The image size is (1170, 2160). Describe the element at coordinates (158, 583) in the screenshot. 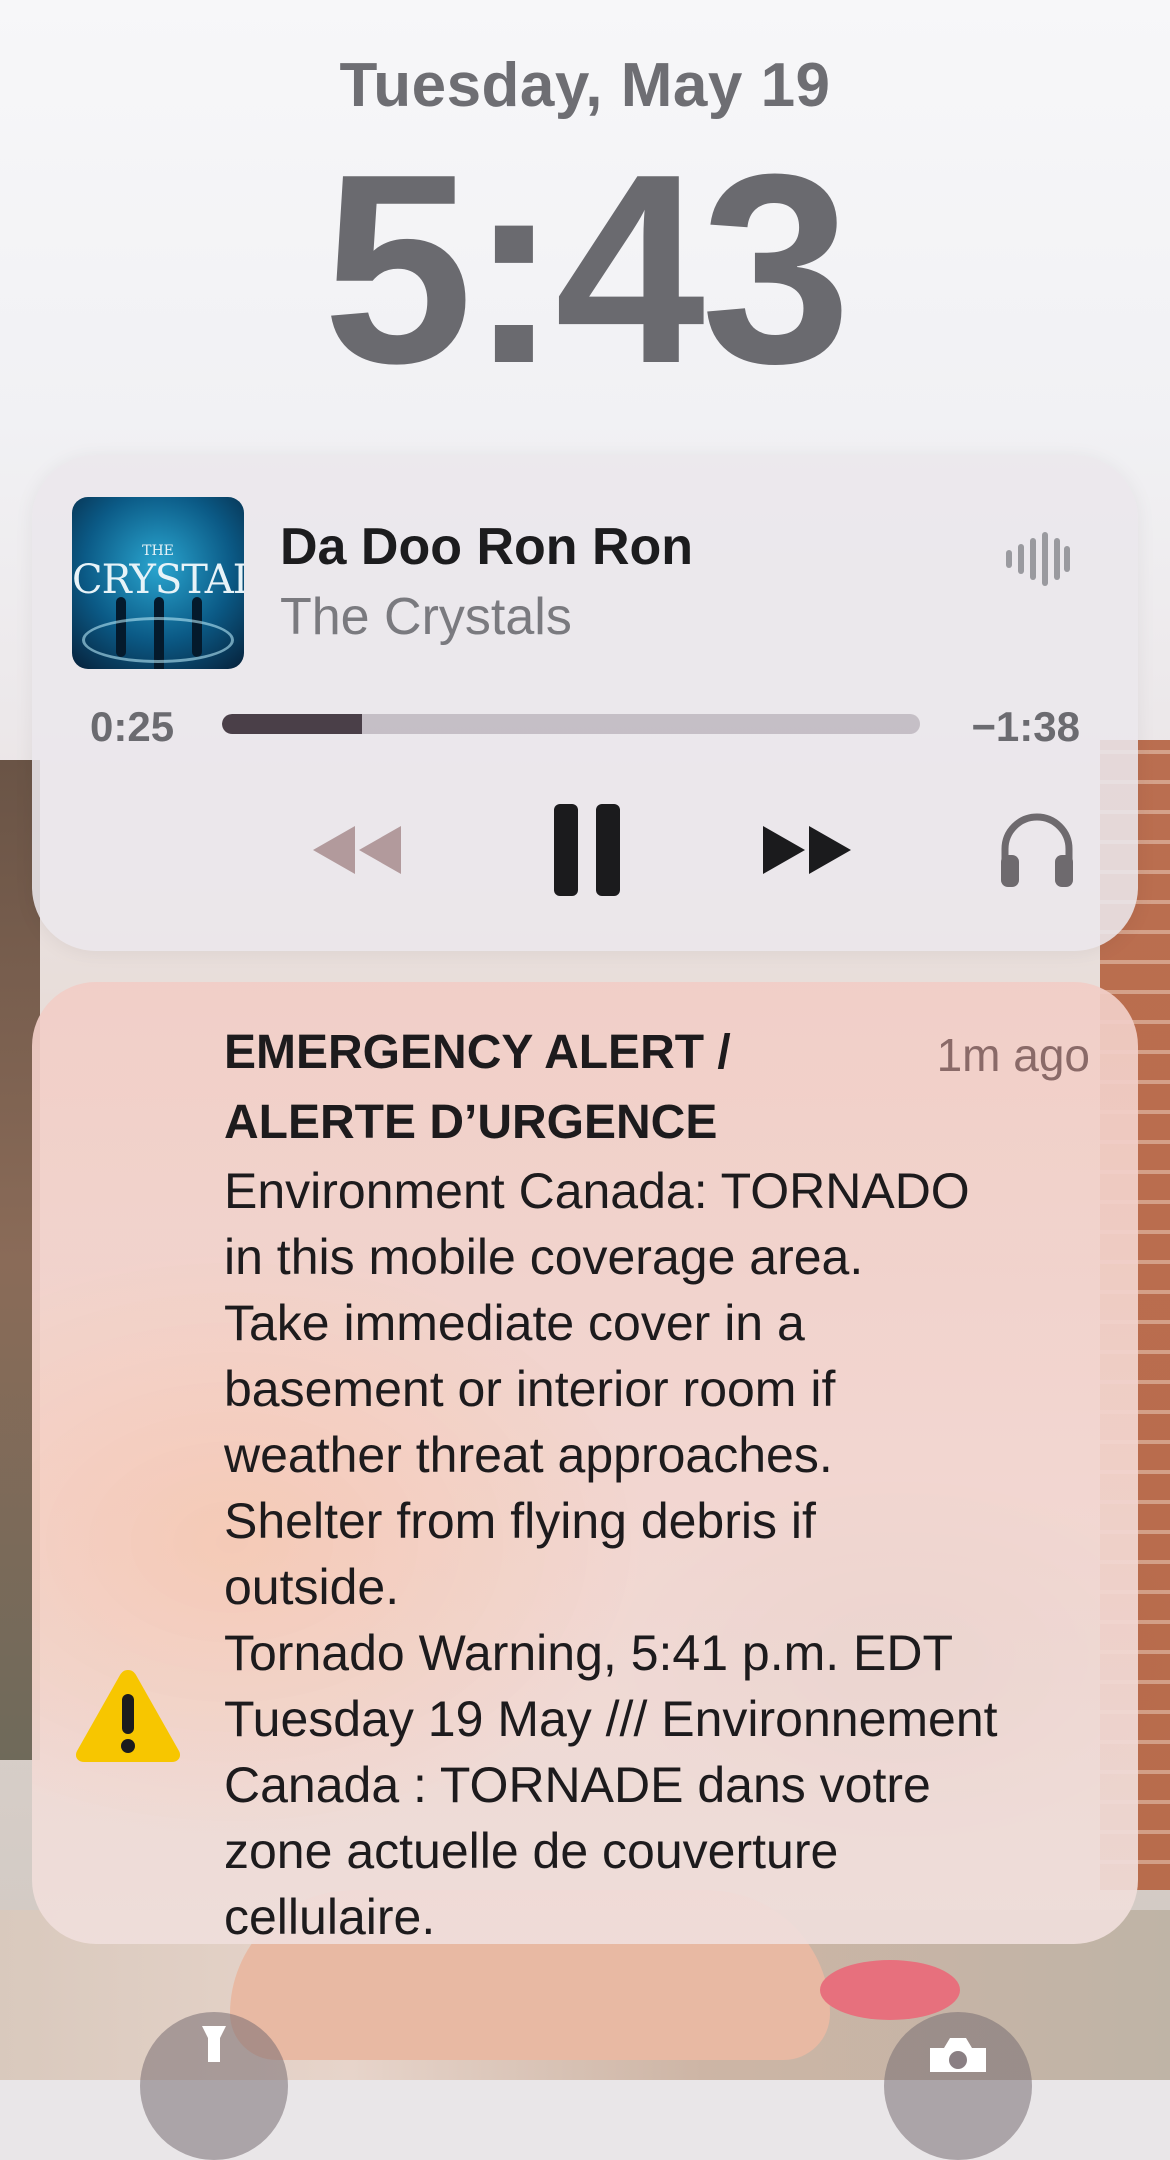

I see `album-art: THE CRYSTALS` at that location.